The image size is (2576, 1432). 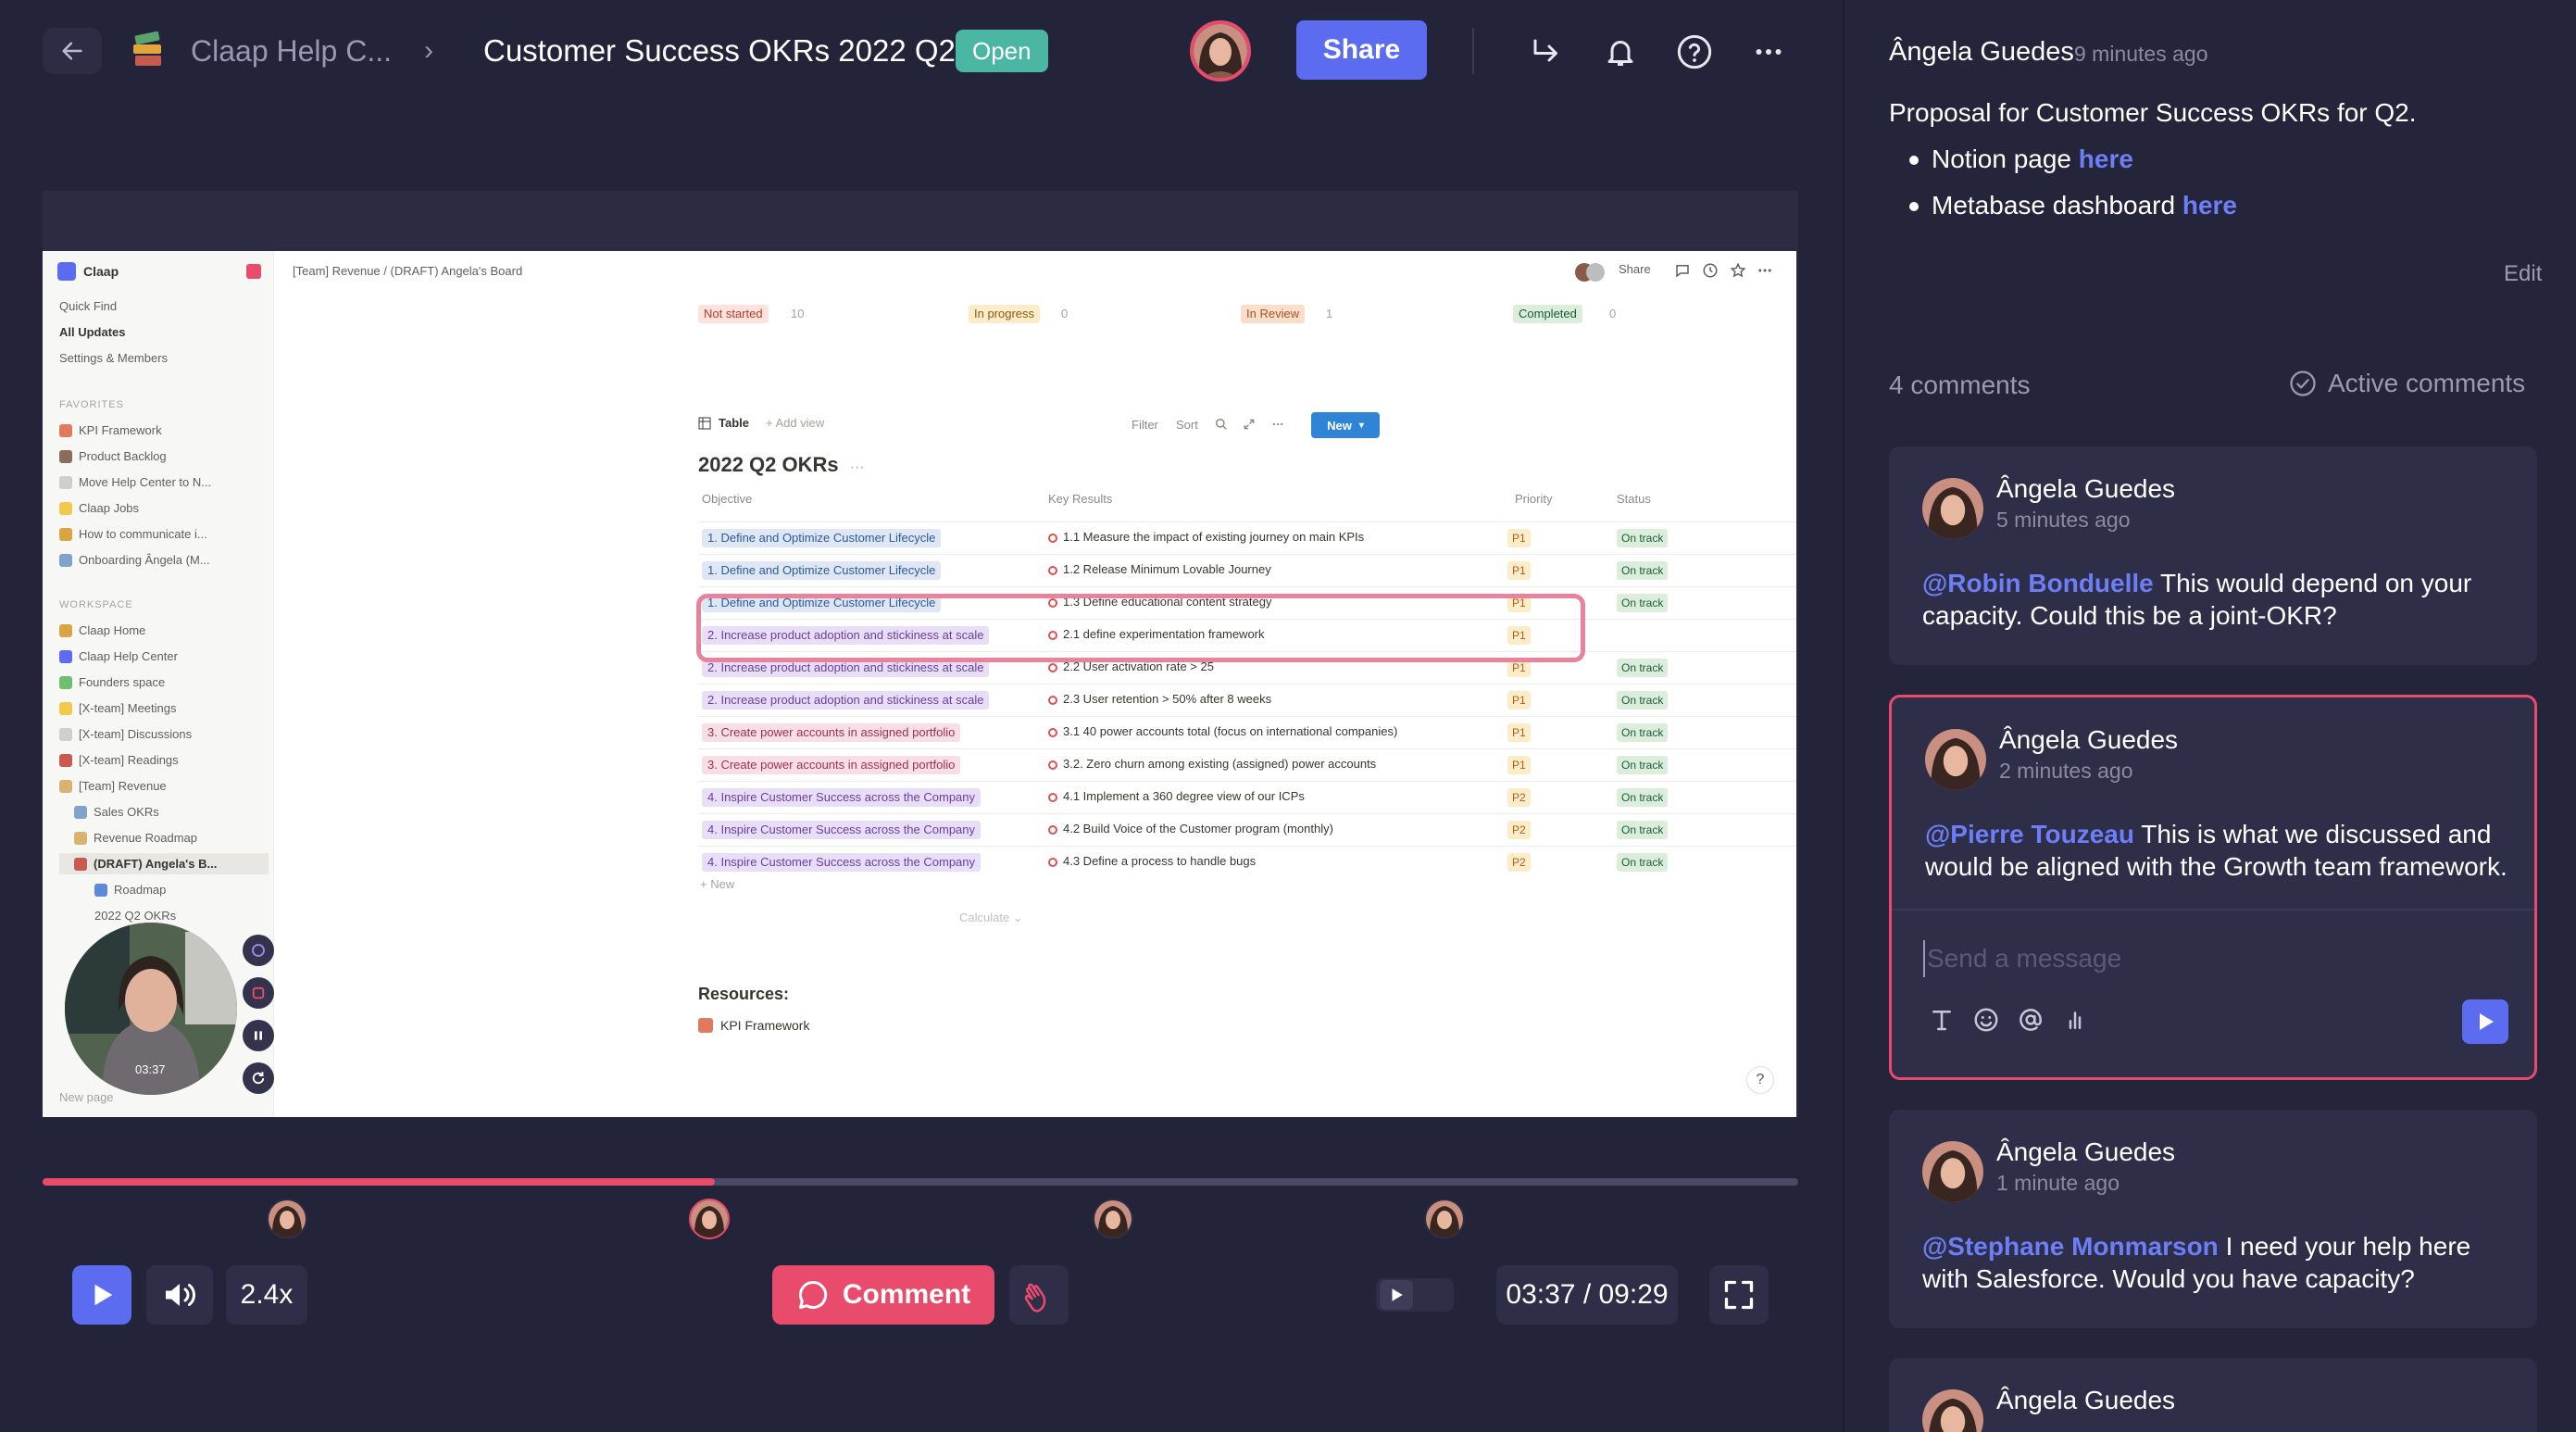 What do you see at coordinates (254, 271) in the screenshot?
I see `notification-icon` at bounding box center [254, 271].